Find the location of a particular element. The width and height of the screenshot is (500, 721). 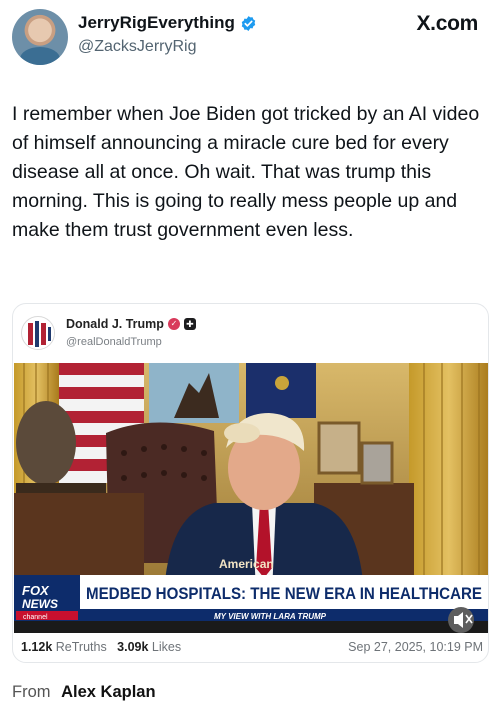

author-display-name: JerryRigEverything is located at coordinates (156, 23).